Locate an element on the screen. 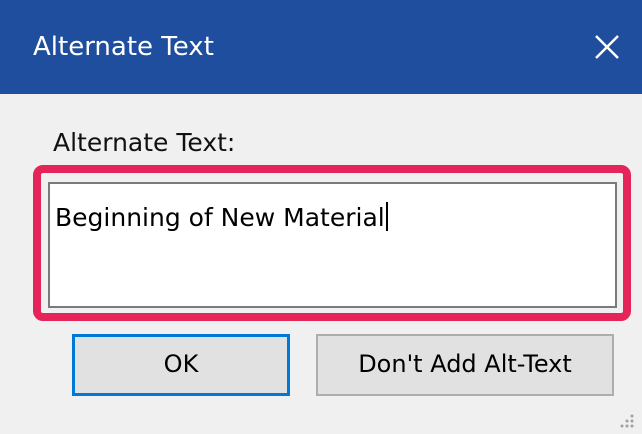  dont-add-alt-text-button: Don't Add Alt-Text is located at coordinates (465, 365).